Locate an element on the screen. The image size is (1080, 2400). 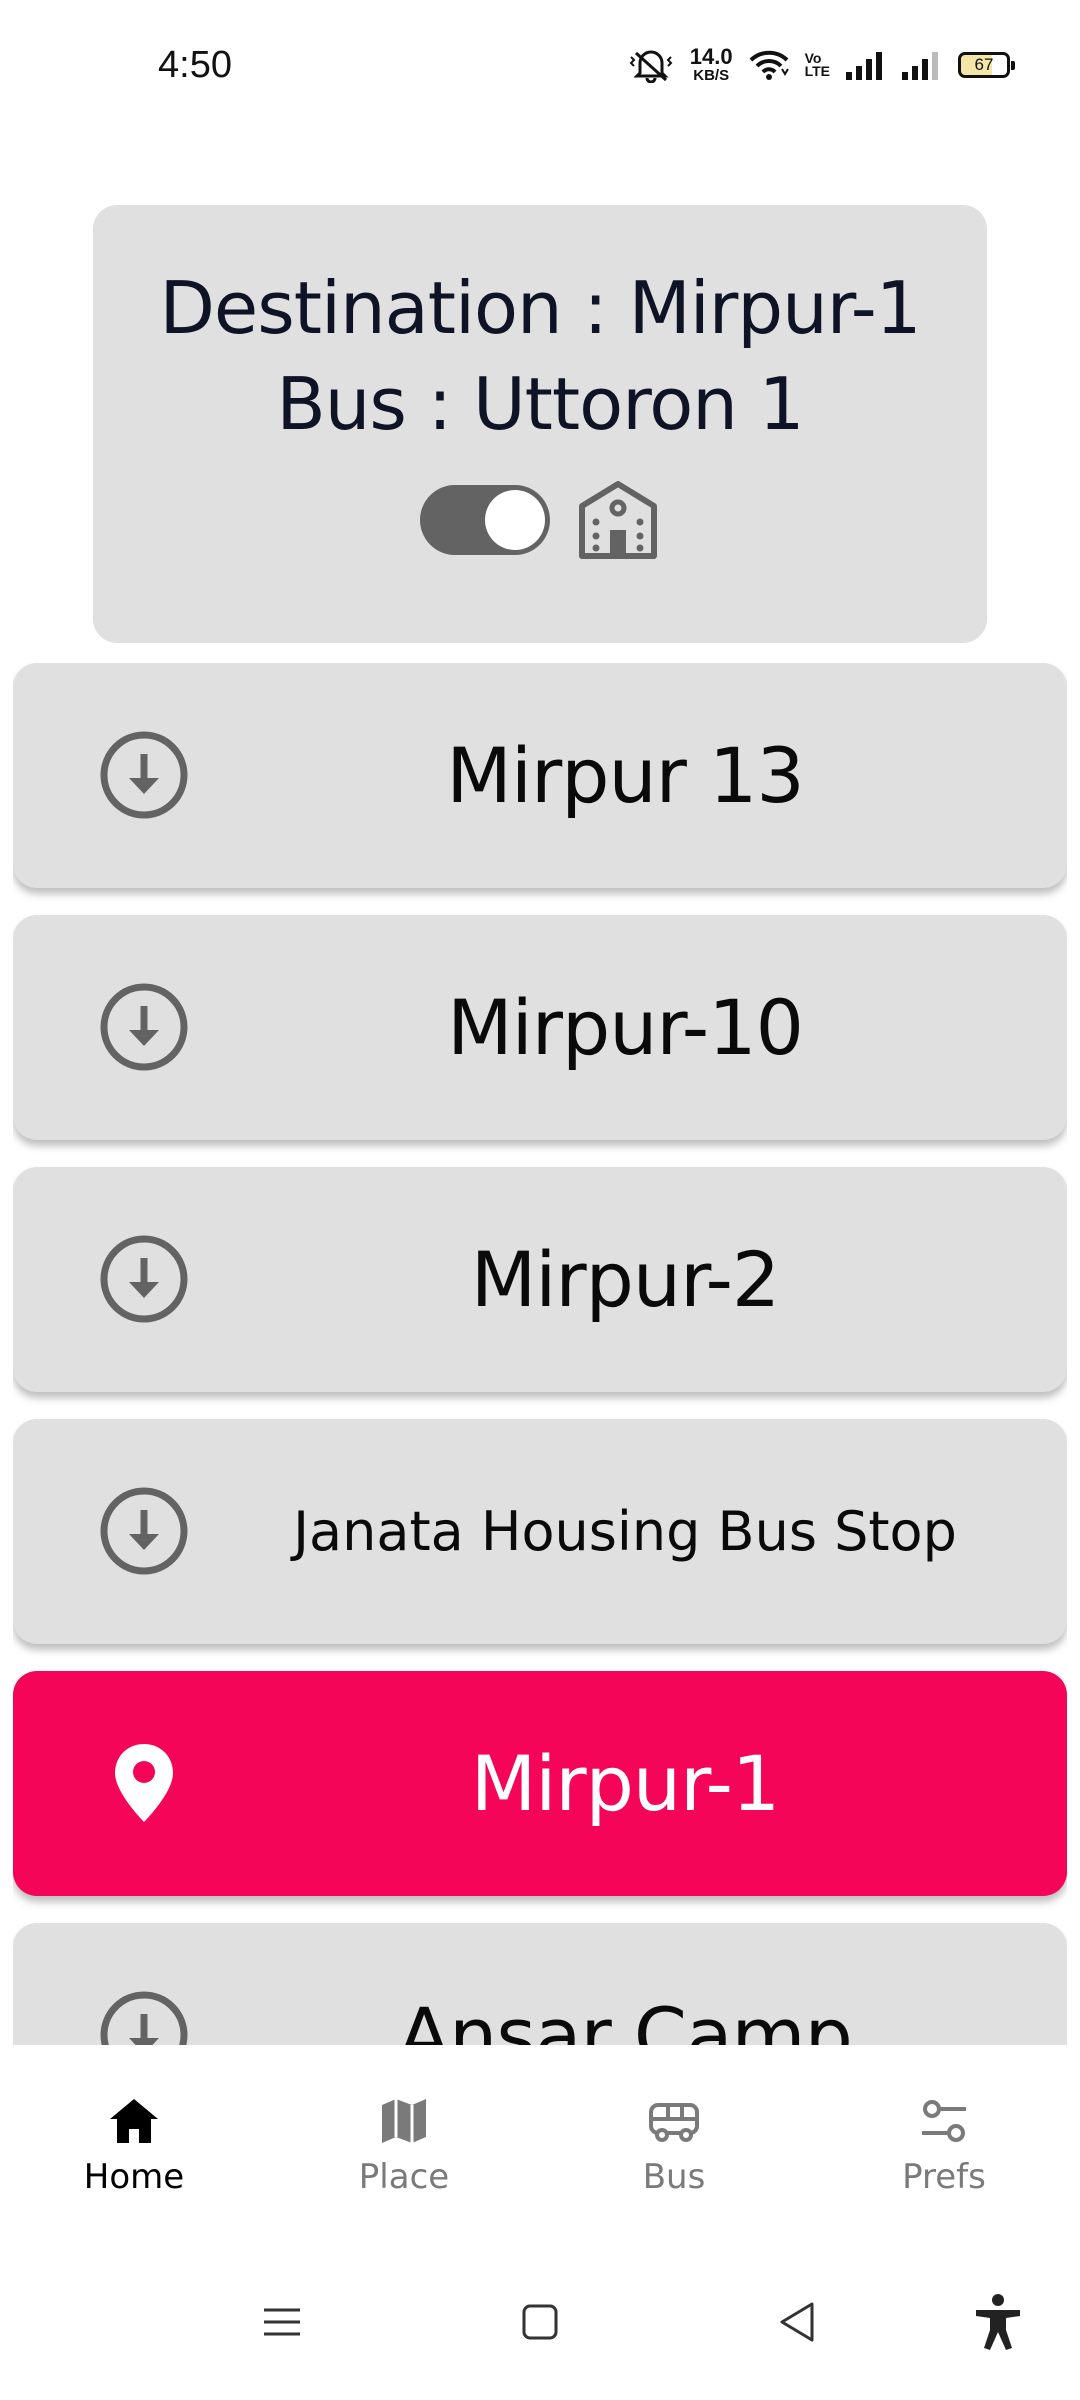
stop-label: Mirpur 13 is located at coordinates (625, 775).